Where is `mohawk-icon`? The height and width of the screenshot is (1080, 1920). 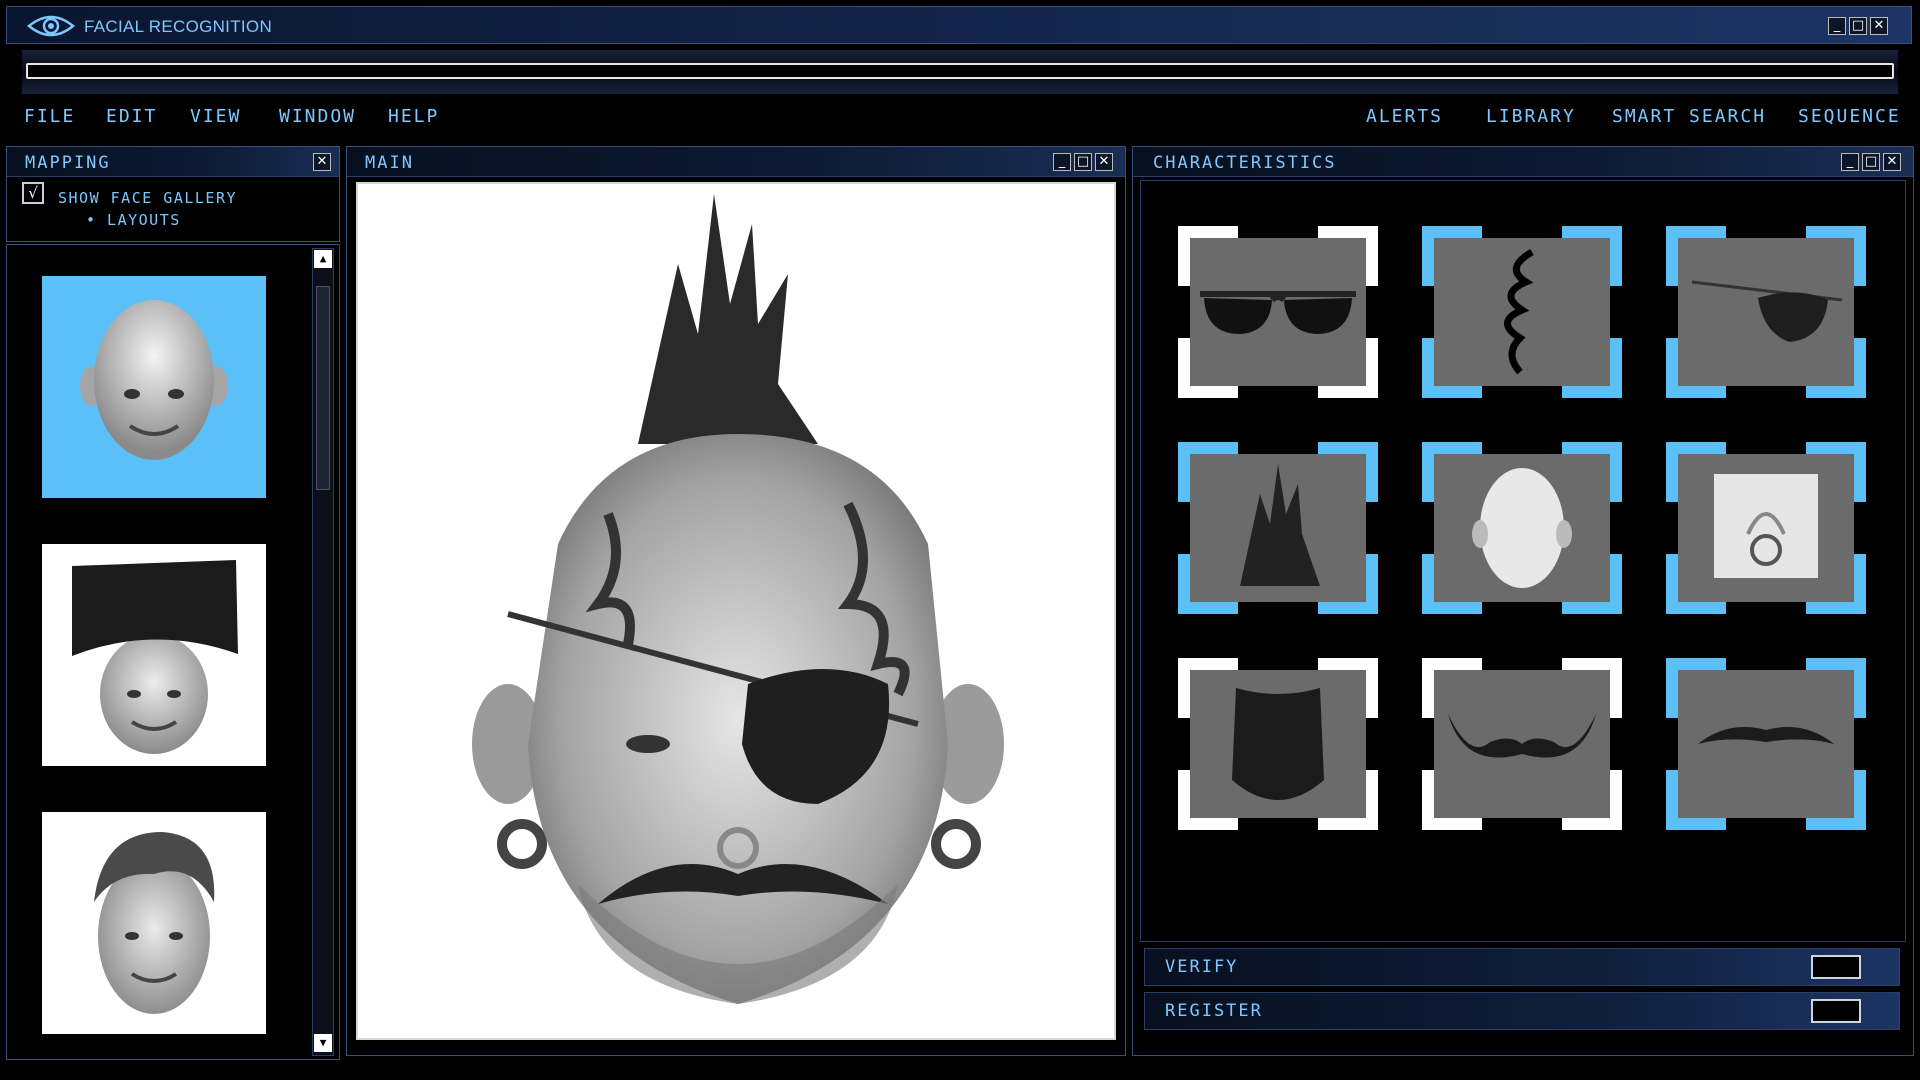 mohawk-icon is located at coordinates (1280, 525).